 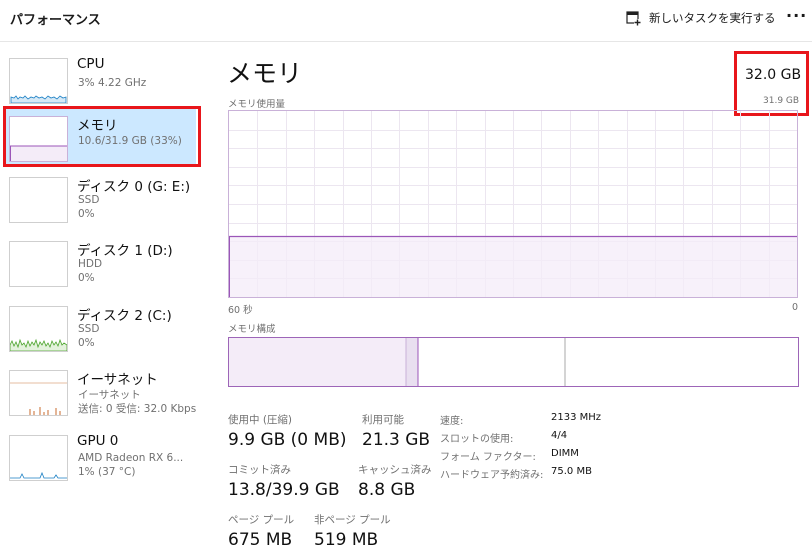 I want to click on spec-form-factor-label: フォーム ファクター:, so click(x=488, y=457).